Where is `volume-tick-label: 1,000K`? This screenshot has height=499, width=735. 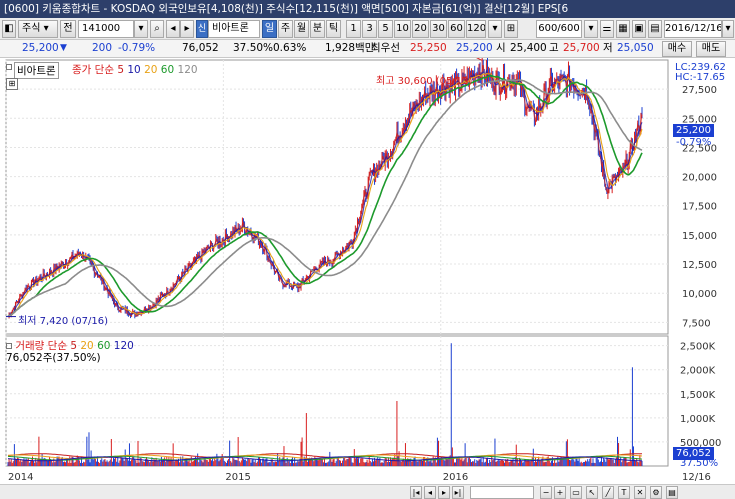 volume-tick-label: 1,000K is located at coordinates (698, 419).